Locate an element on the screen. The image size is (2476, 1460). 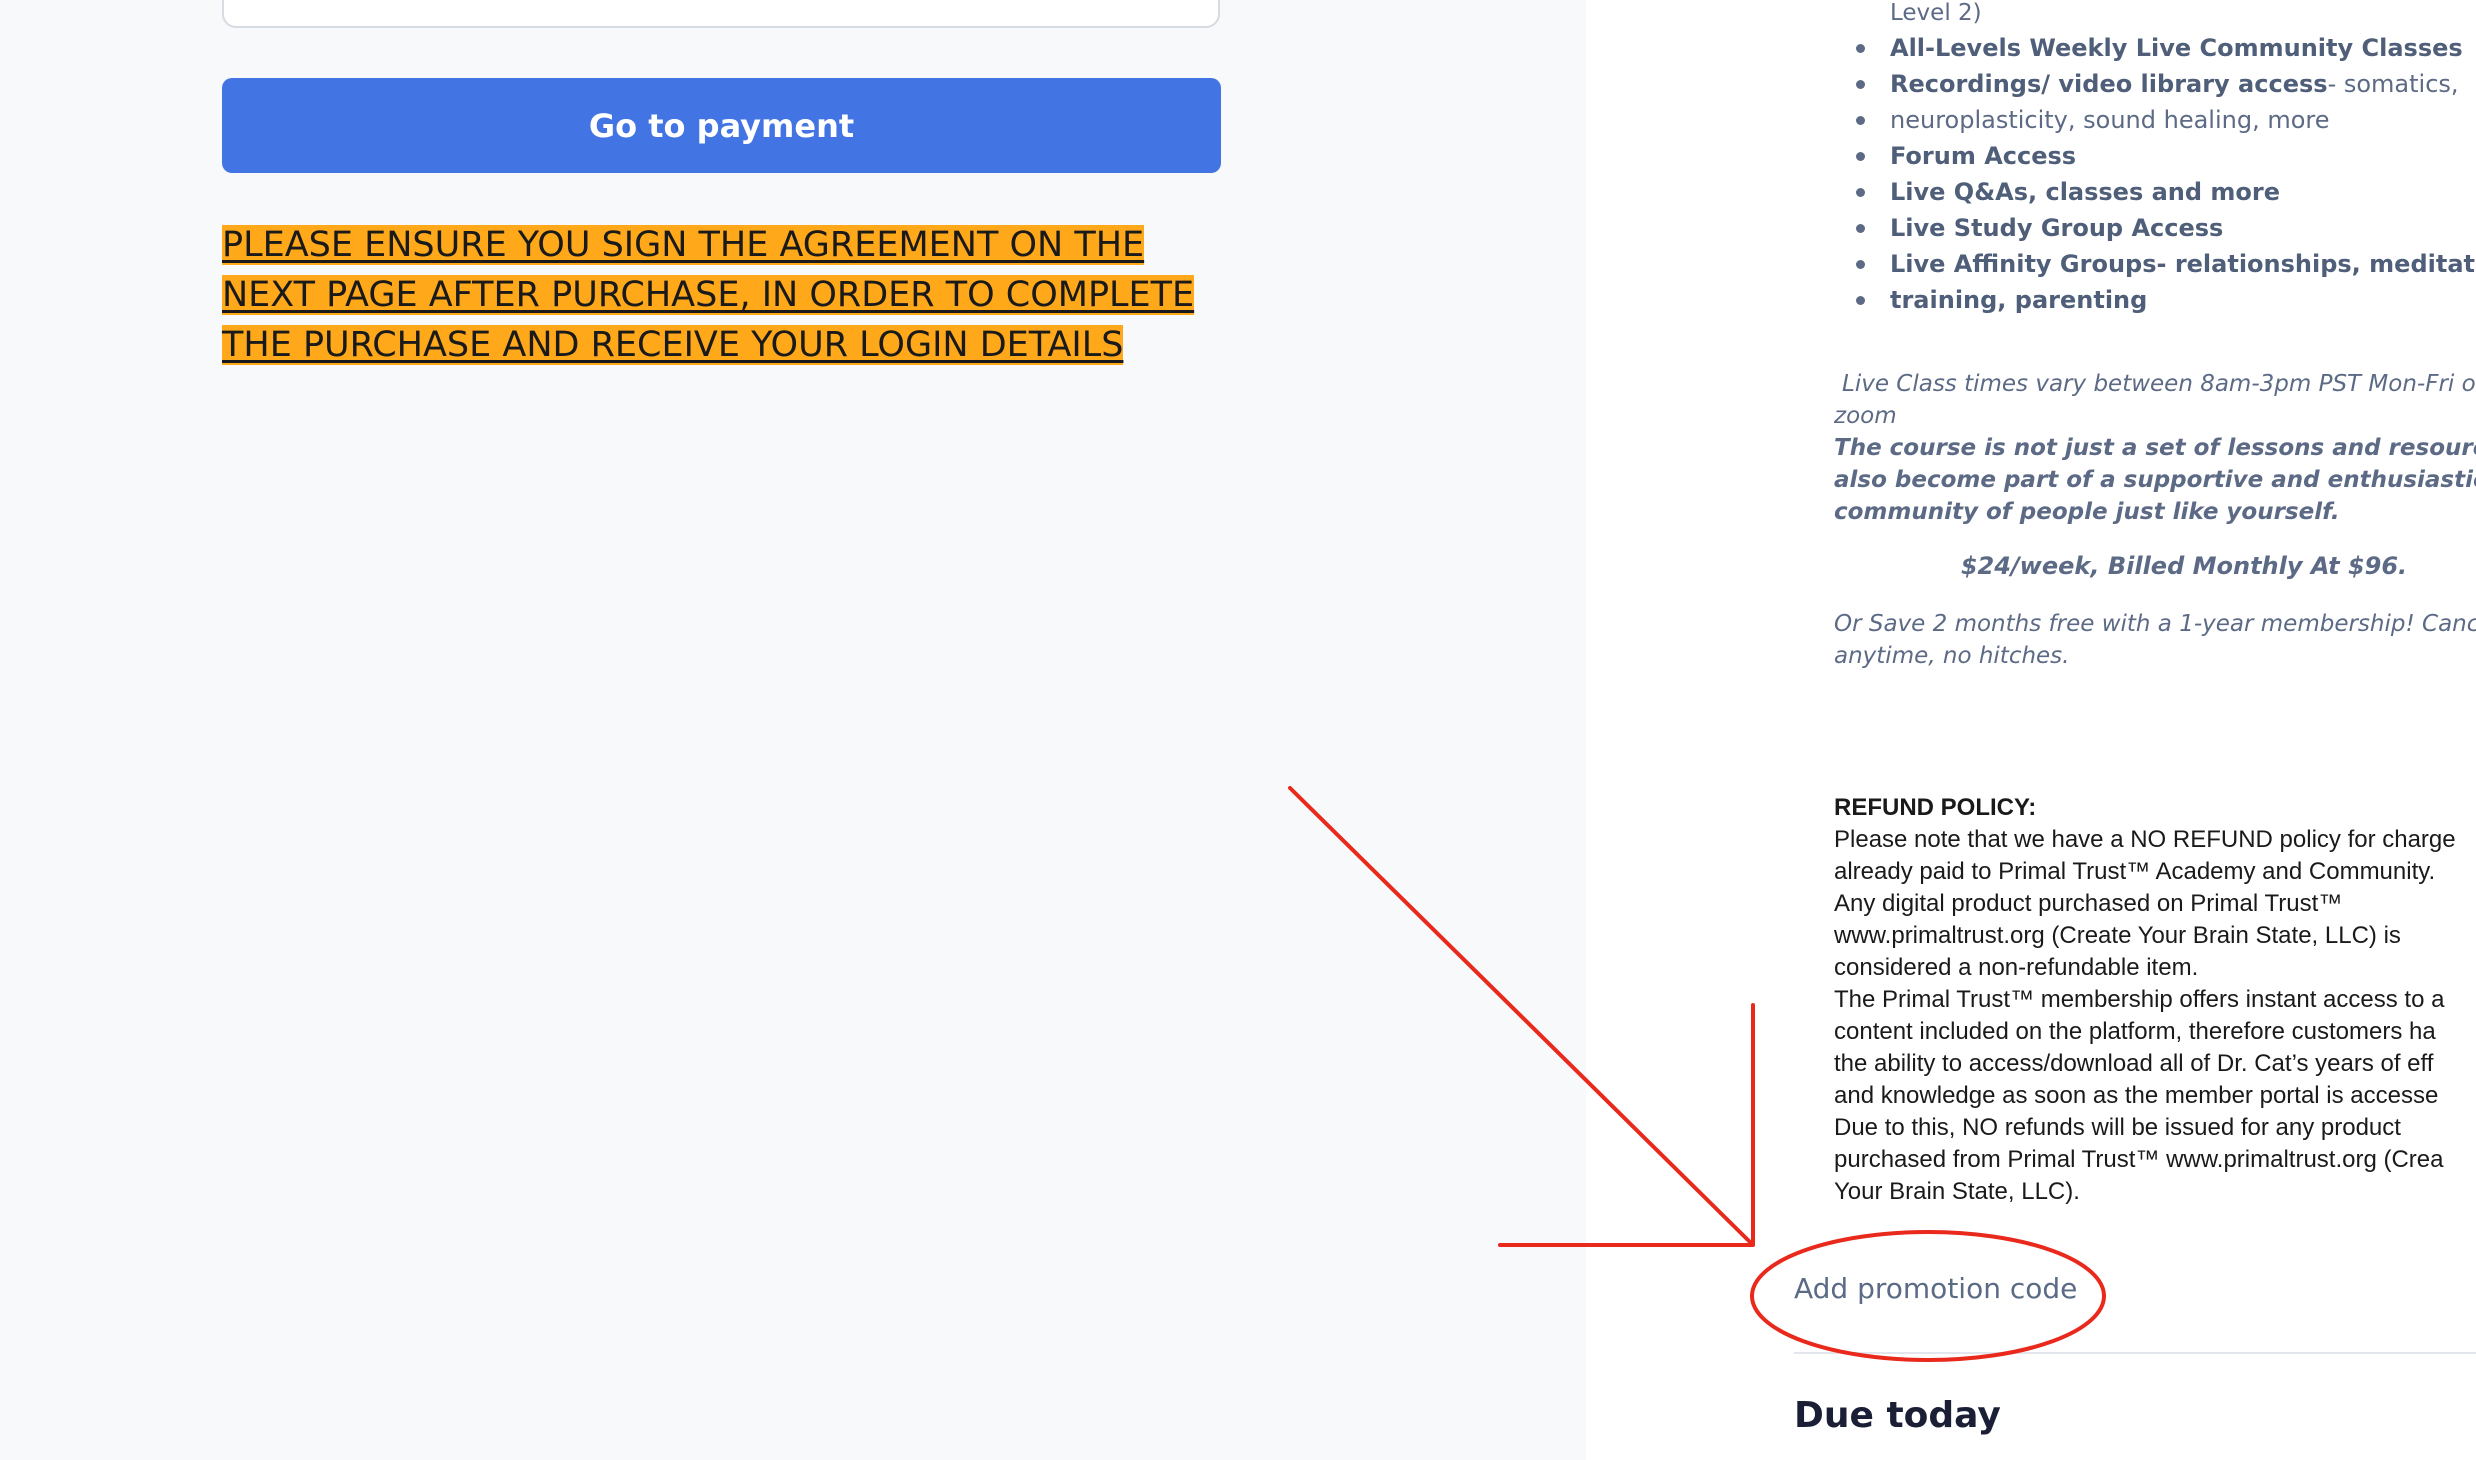
form-input-field is located at coordinates (721, 14).